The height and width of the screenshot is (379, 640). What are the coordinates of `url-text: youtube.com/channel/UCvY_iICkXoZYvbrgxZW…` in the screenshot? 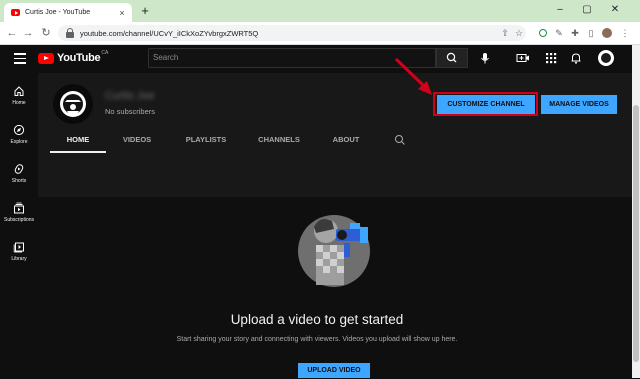 It's located at (169, 33).